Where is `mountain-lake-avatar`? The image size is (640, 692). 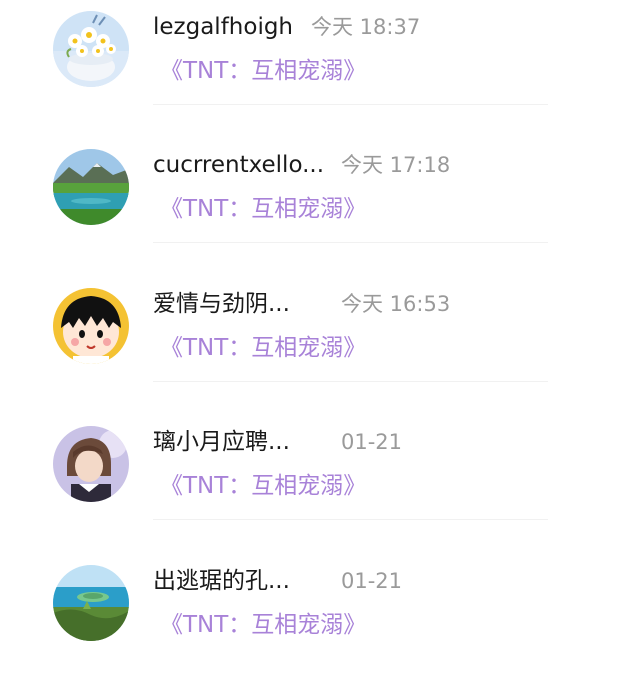
mountain-lake-avatar is located at coordinates (91, 187).